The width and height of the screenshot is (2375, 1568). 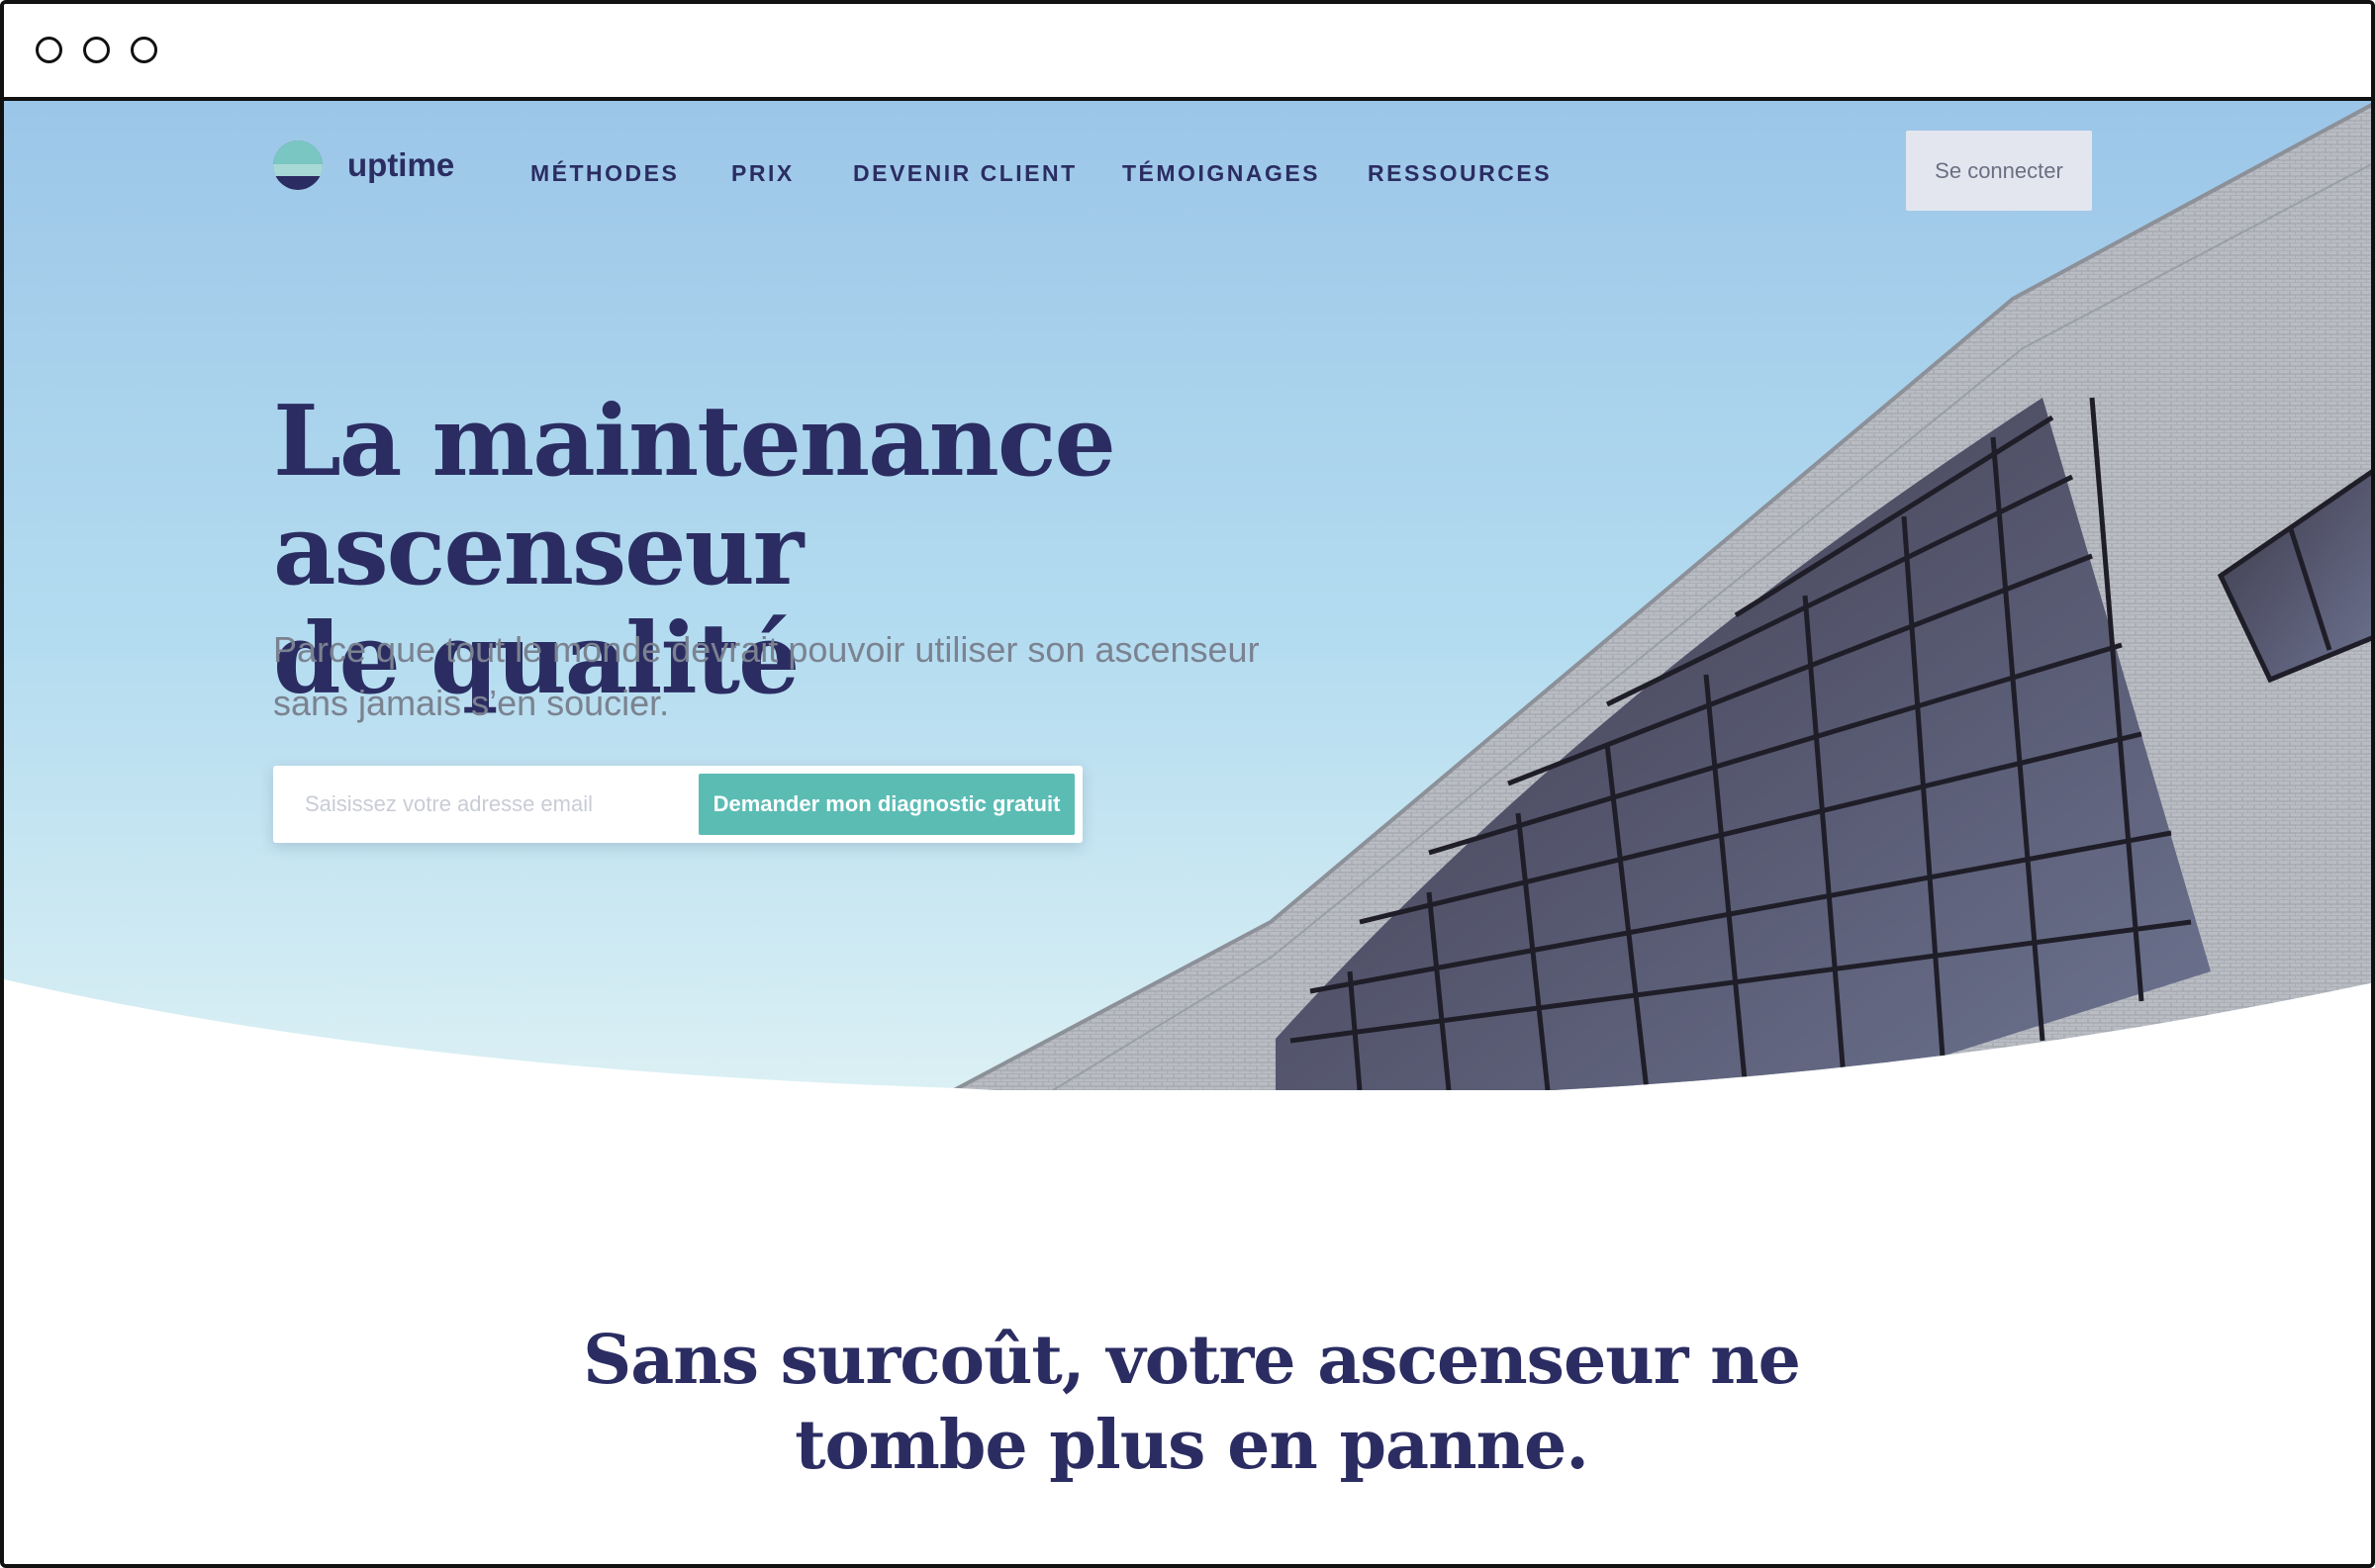 What do you see at coordinates (144, 50) in the screenshot?
I see `window-maximize-dot` at bounding box center [144, 50].